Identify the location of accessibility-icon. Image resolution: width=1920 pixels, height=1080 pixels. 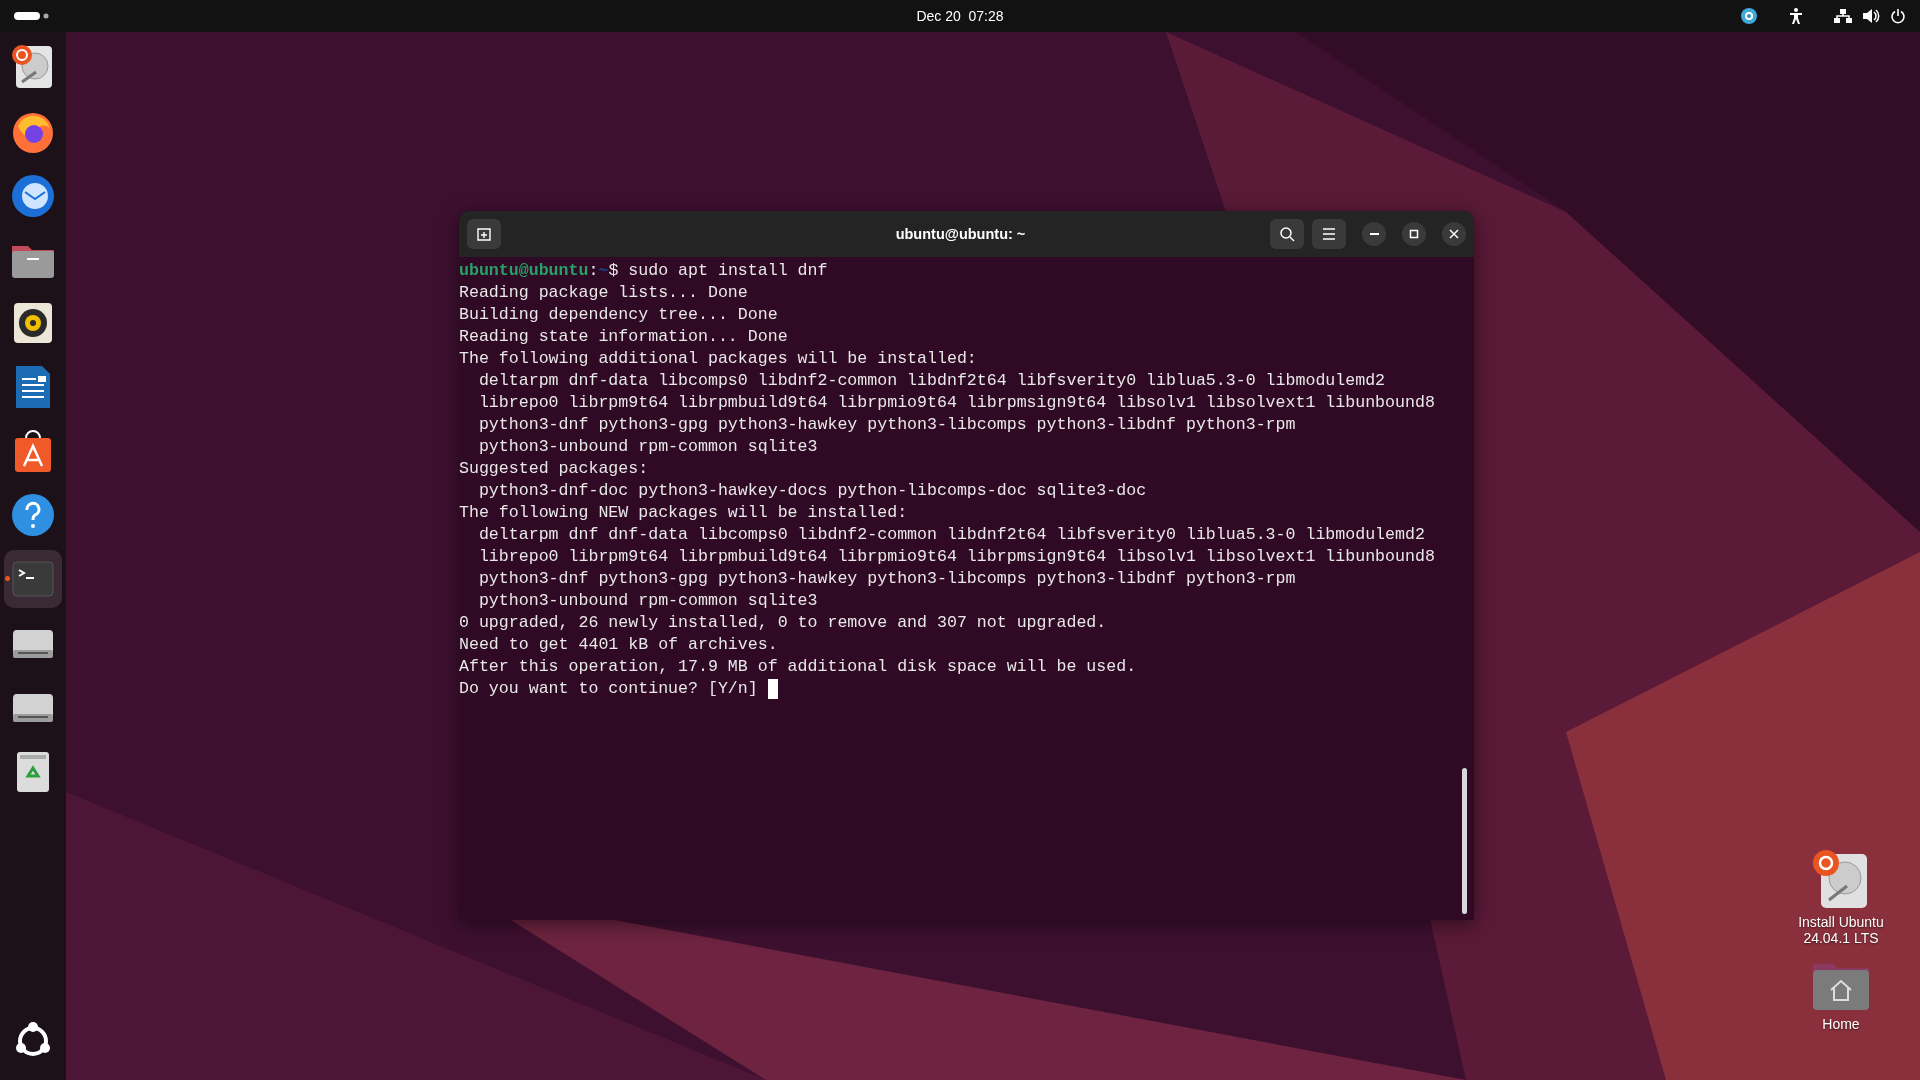
(1796, 16).